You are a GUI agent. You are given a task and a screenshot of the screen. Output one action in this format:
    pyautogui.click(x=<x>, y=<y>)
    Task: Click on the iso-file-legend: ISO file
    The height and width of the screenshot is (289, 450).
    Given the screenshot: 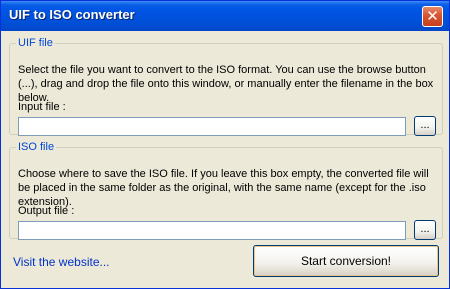 What is the action you would take?
    pyautogui.click(x=36, y=147)
    